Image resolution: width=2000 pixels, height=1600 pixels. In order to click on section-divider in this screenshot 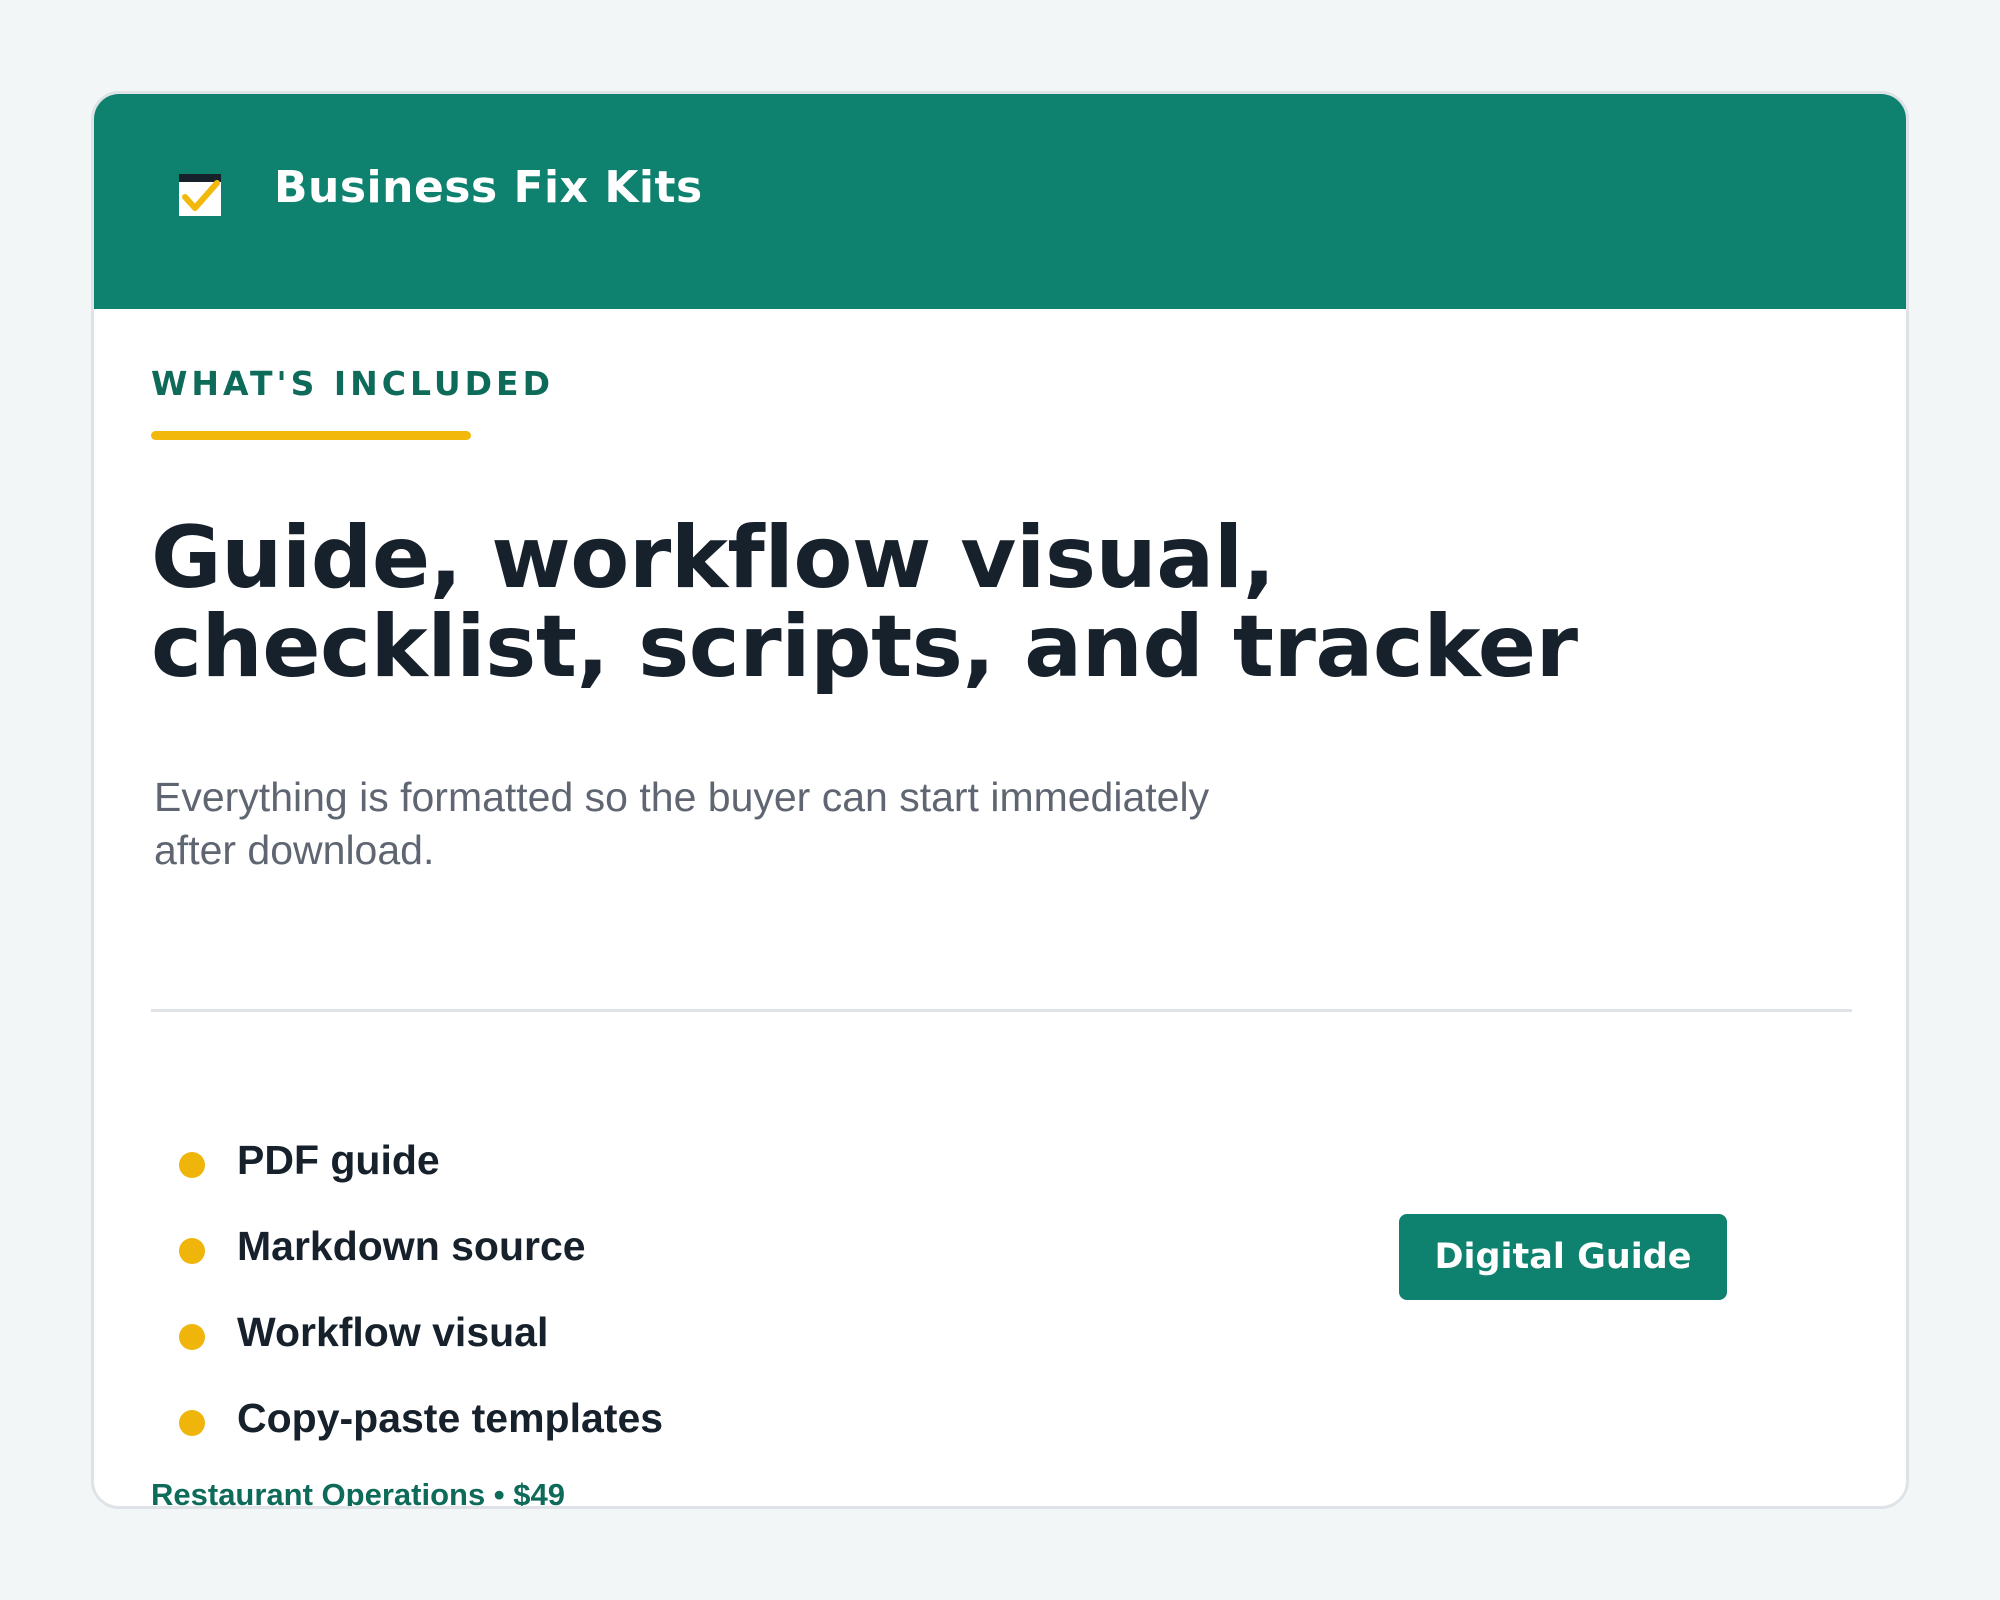, I will do `click(1001, 1010)`.